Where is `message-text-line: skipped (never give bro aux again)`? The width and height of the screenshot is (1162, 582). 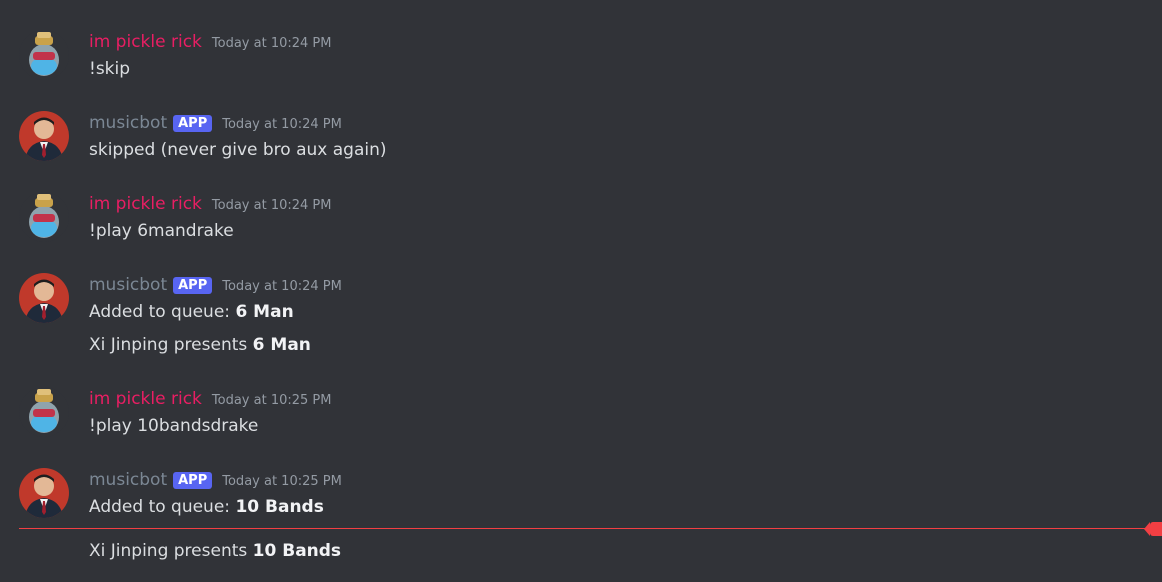
message-text-line: skipped (never give bro aux again) is located at coordinates (238, 150).